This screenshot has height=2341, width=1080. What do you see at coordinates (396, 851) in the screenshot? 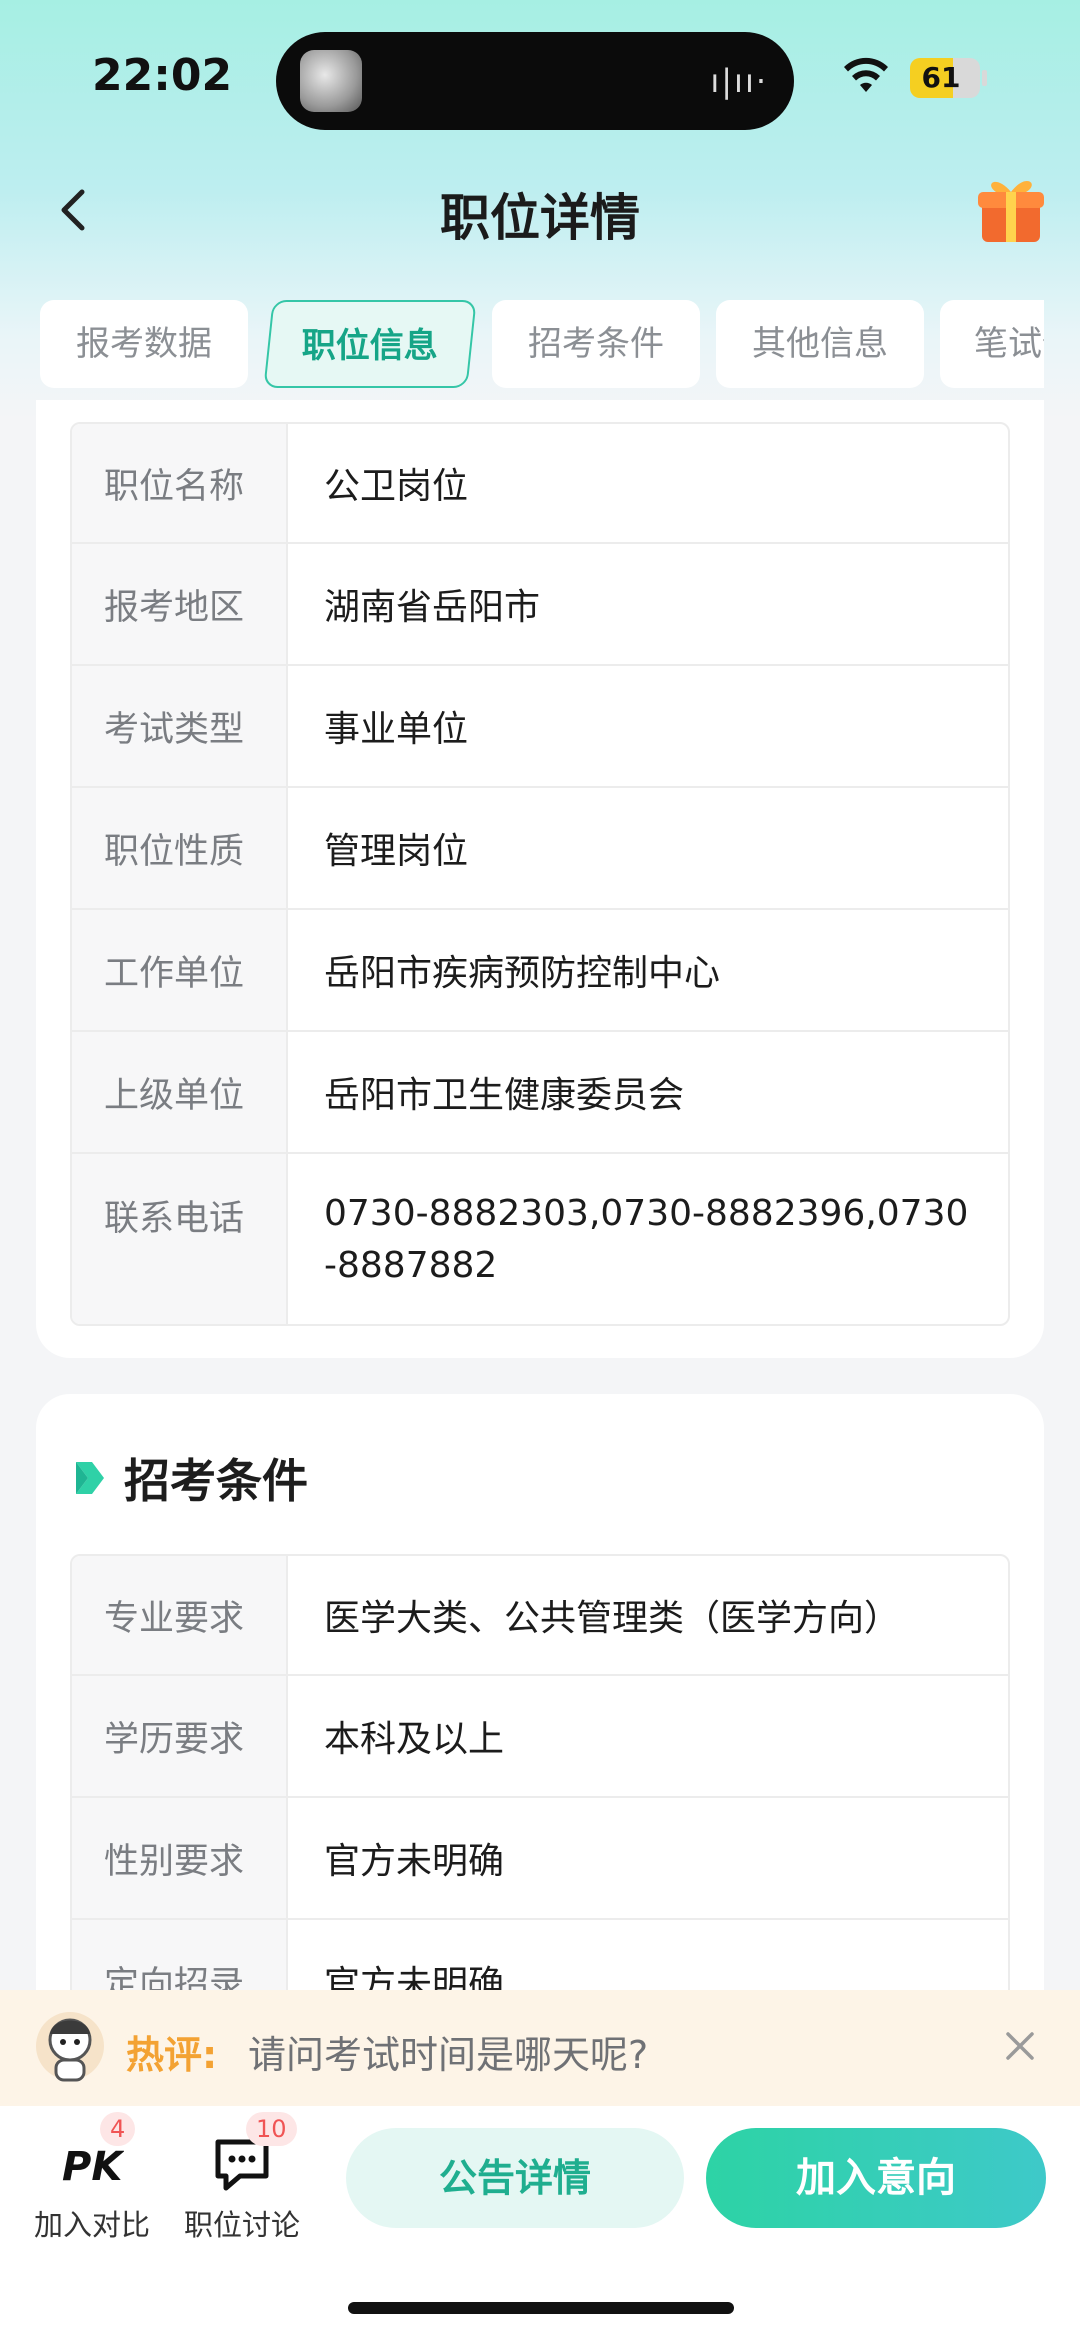
I see `row-value: 管理岗位` at bounding box center [396, 851].